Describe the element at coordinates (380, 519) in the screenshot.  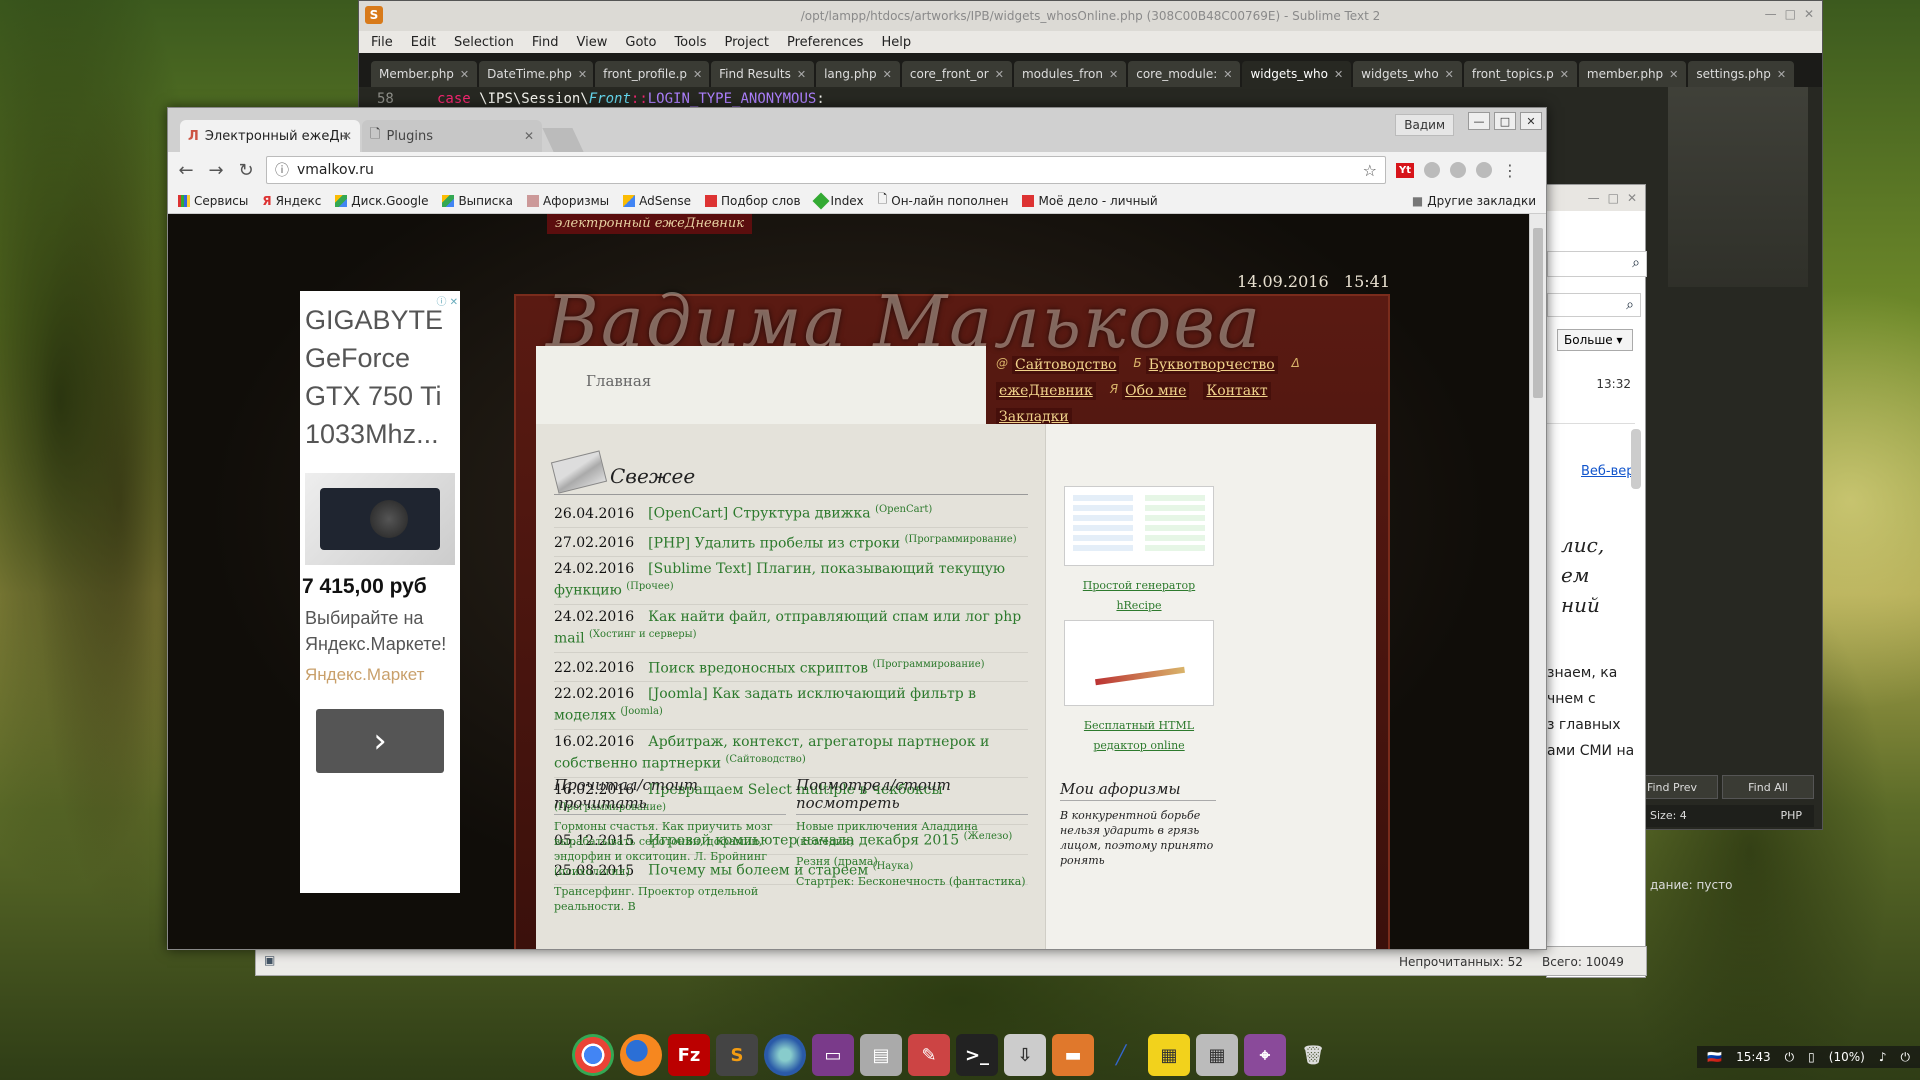
I see `ad-product-image` at that location.